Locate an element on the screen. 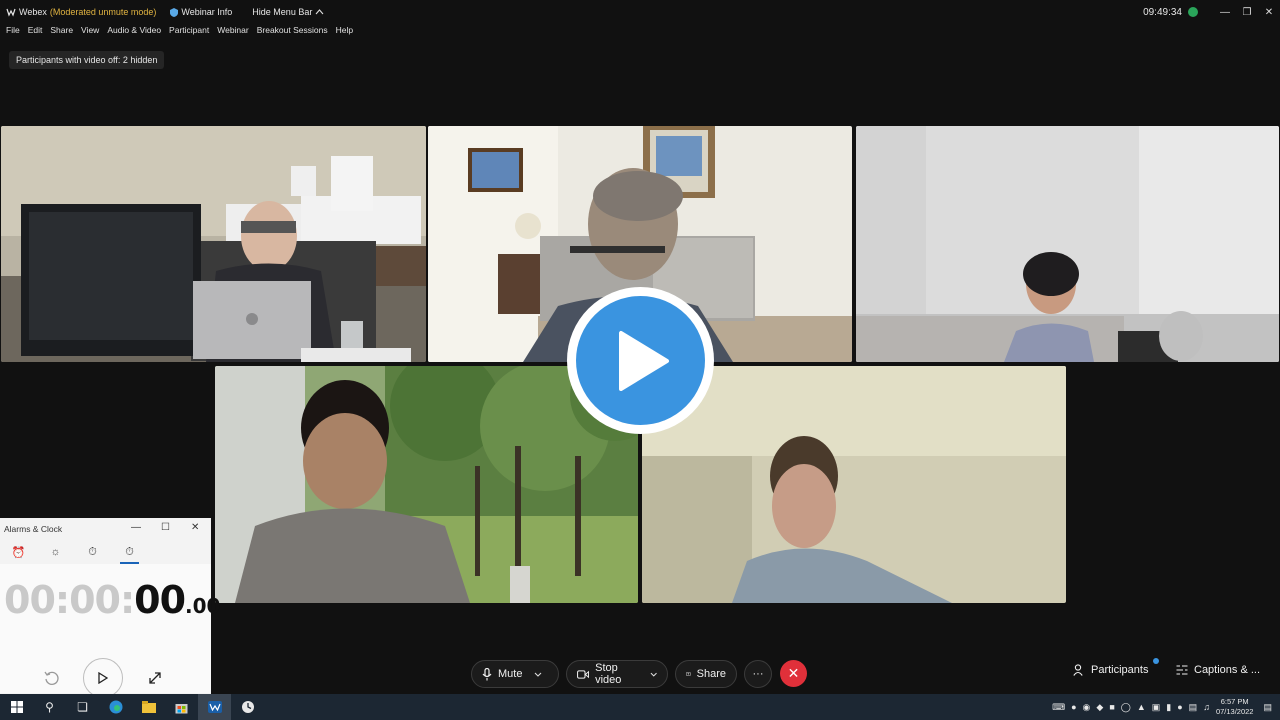  alarms-tabs: ⏰ ☼ ⏱ ⏱ is located at coordinates (105, 552).